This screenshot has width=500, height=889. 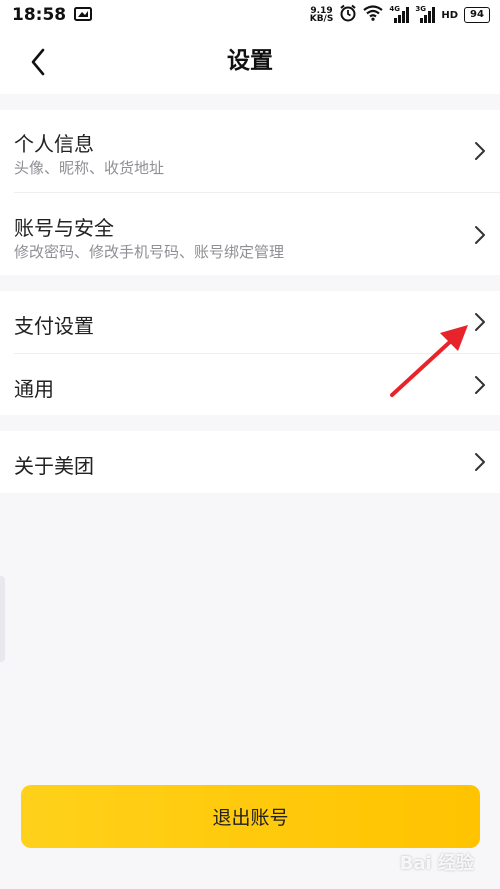 I want to click on watermark: Bai 经验, so click(x=437, y=862).